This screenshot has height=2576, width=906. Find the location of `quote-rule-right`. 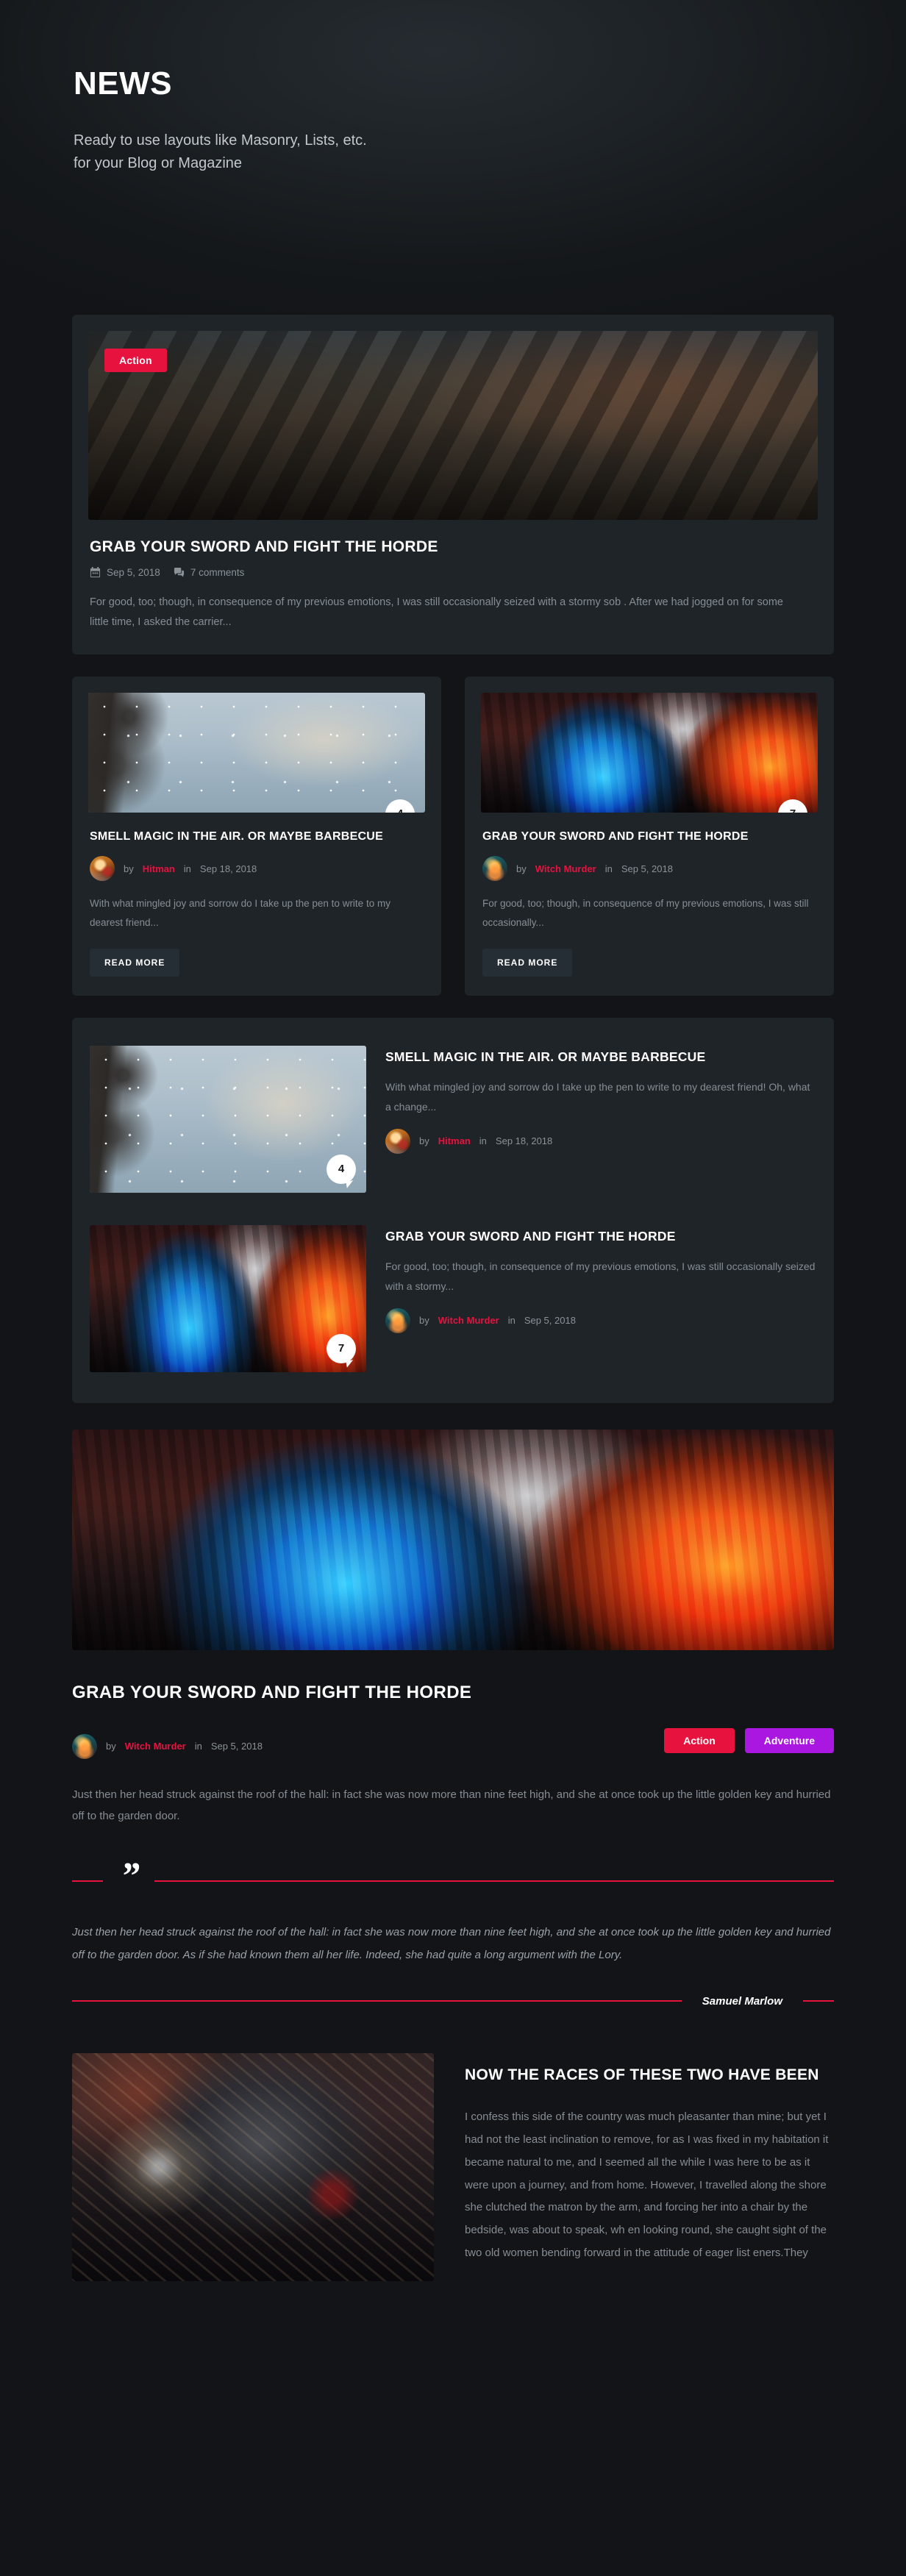

quote-rule-right is located at coordinates (494, 1881).